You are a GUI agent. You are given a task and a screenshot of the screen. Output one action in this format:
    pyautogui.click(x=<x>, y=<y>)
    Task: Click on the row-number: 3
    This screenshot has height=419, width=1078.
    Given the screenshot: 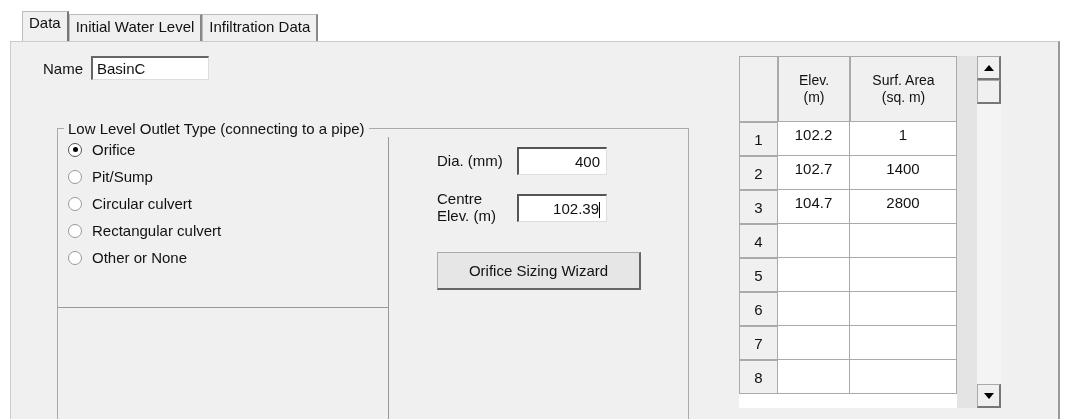 What is the action you would take?
    pyautogui.click(x=758, y=207)
    